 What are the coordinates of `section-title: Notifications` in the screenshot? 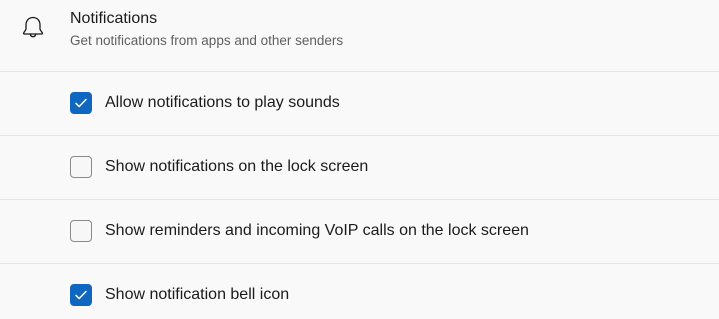 It's located at (114, 18).